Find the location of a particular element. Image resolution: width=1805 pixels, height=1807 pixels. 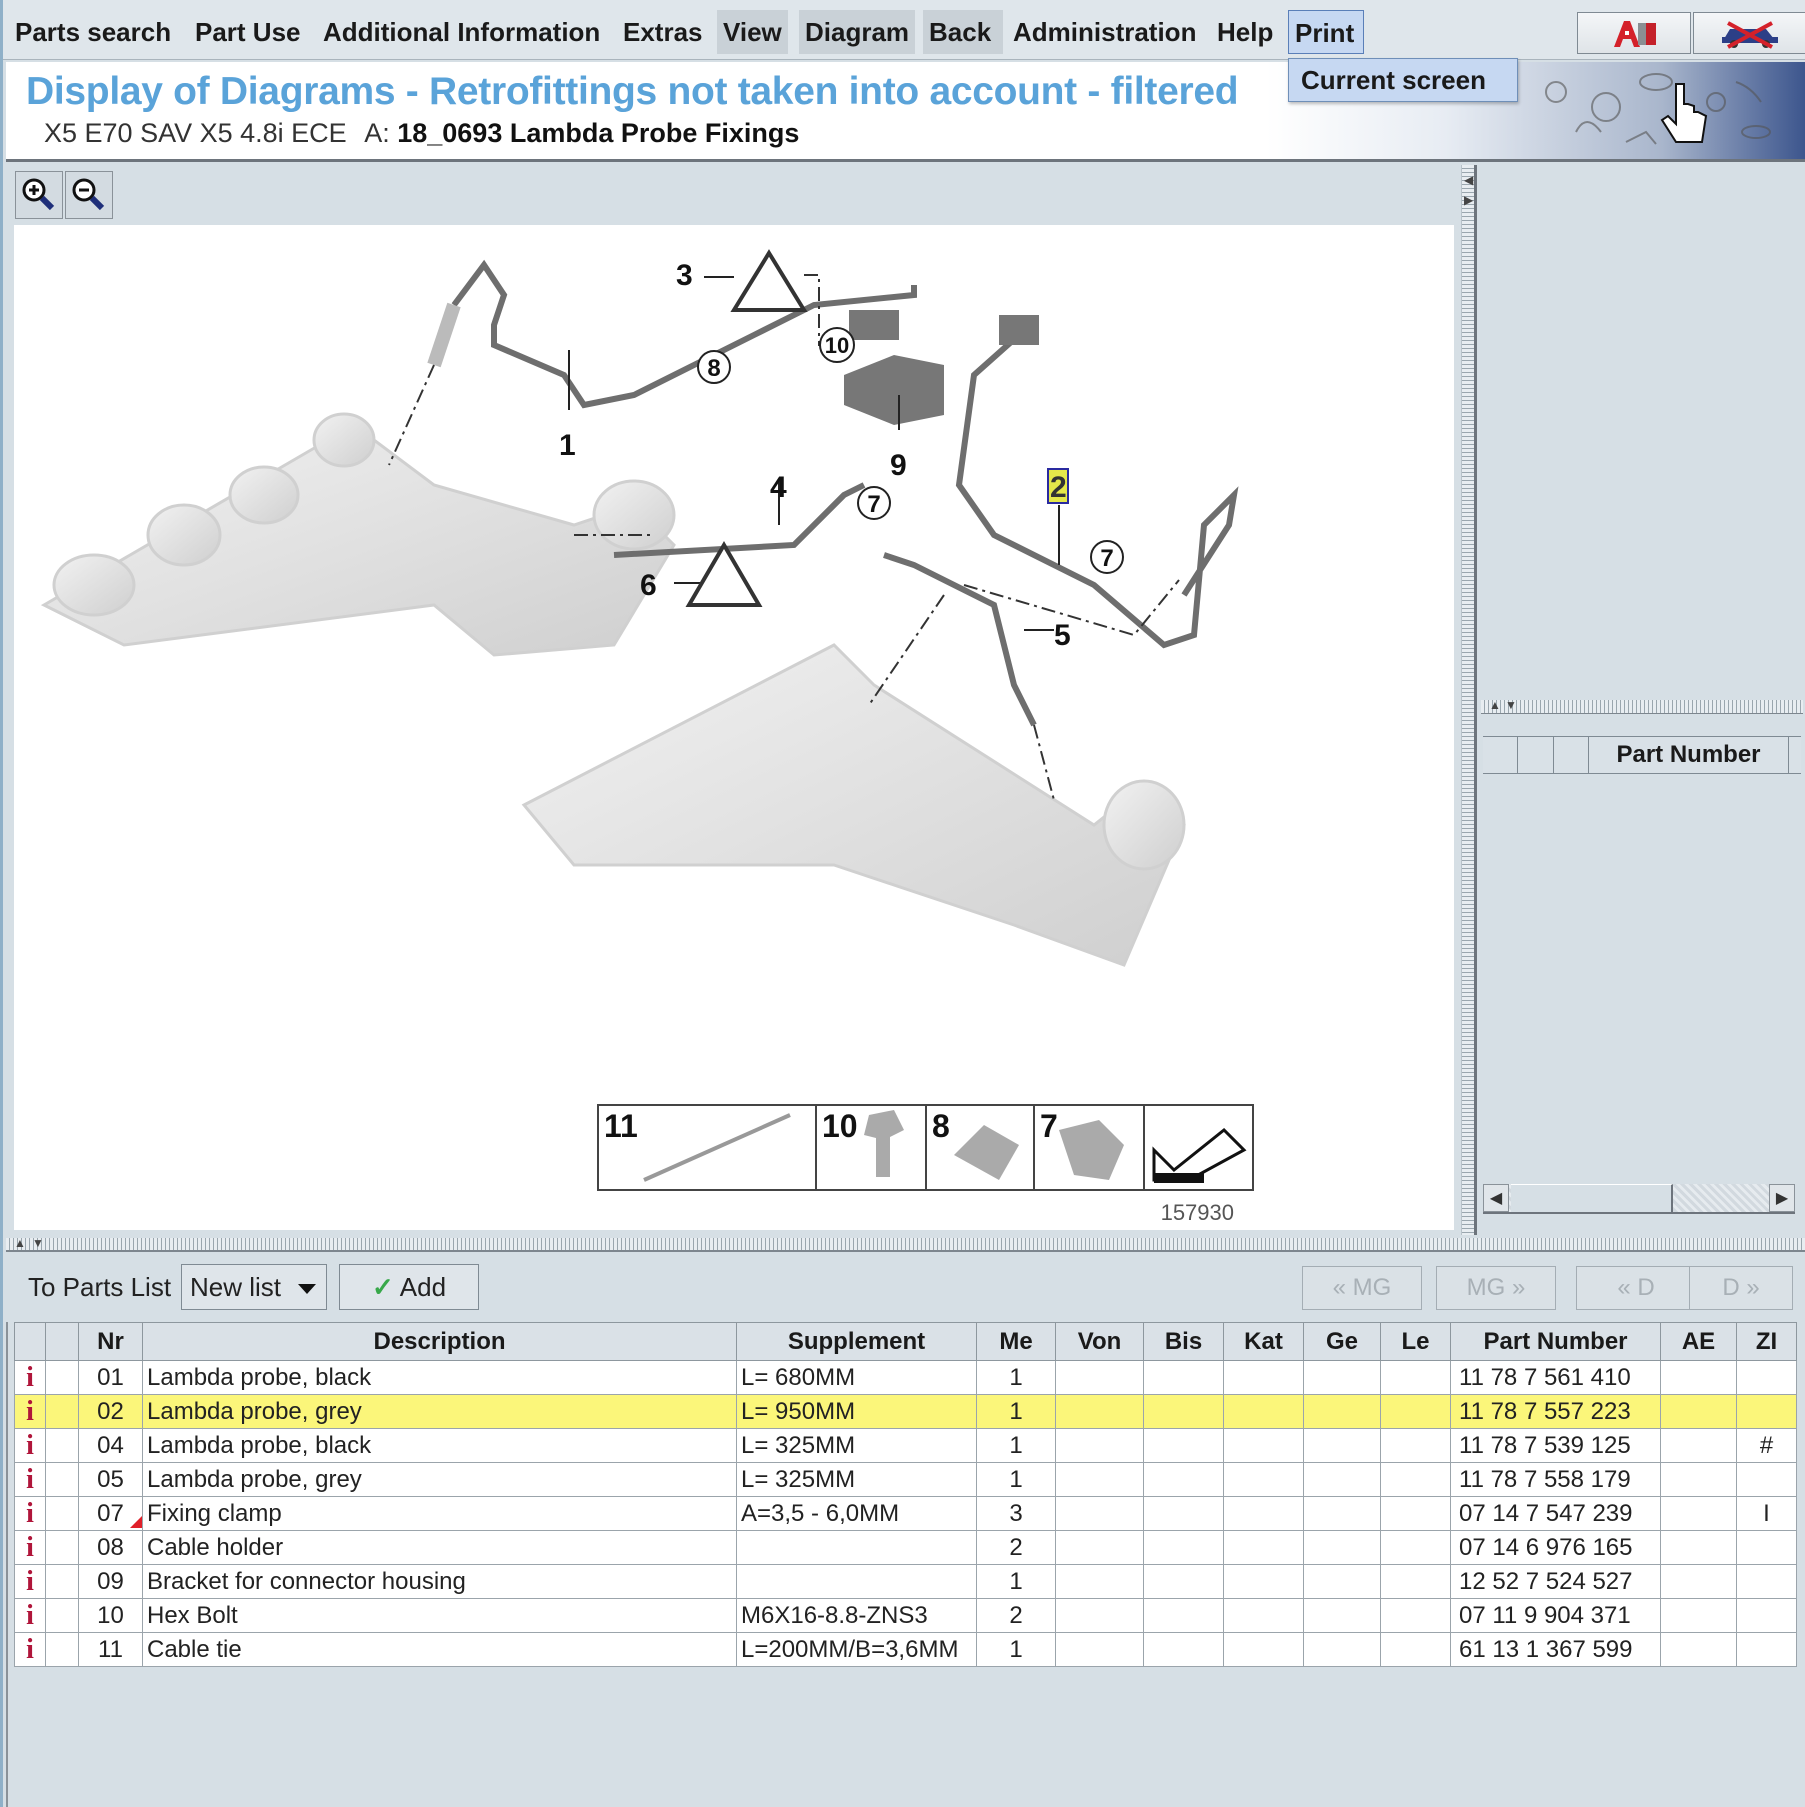

zoom-out-button is located at coordinates (89, 195).